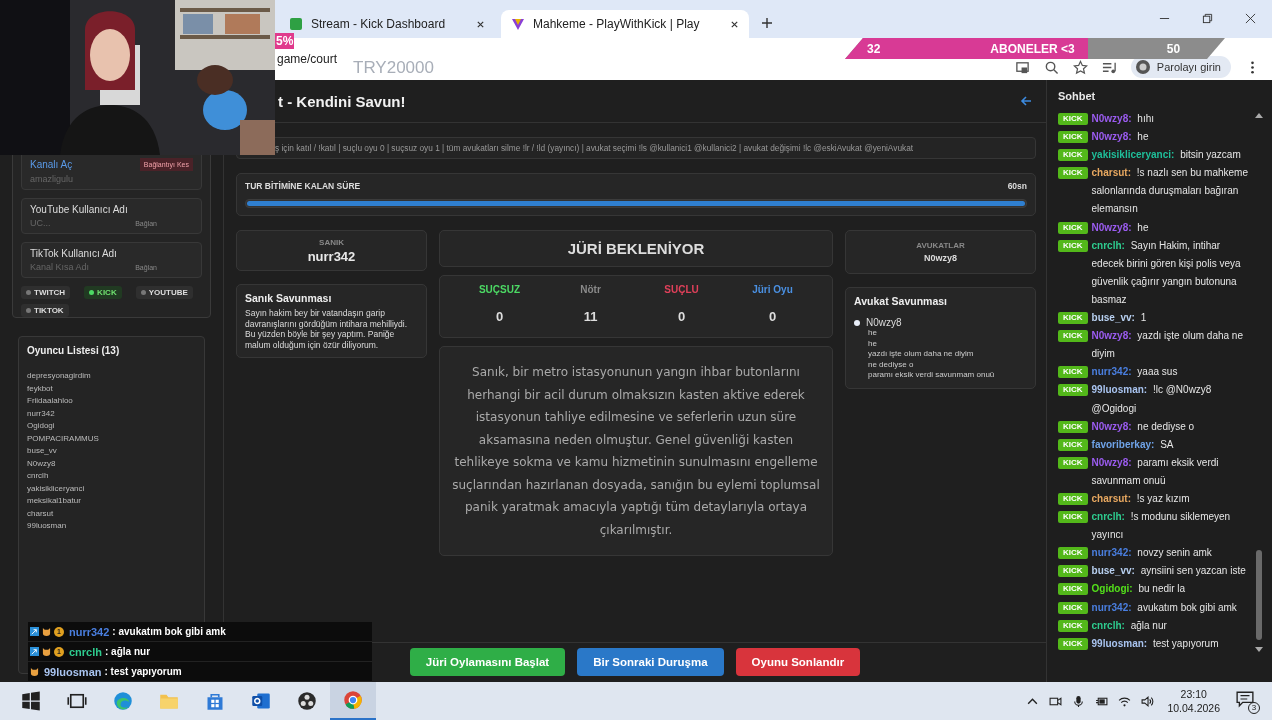 This screenshot has height=720, width=1272. I want to click on restore-icon, so click(1207, 18).